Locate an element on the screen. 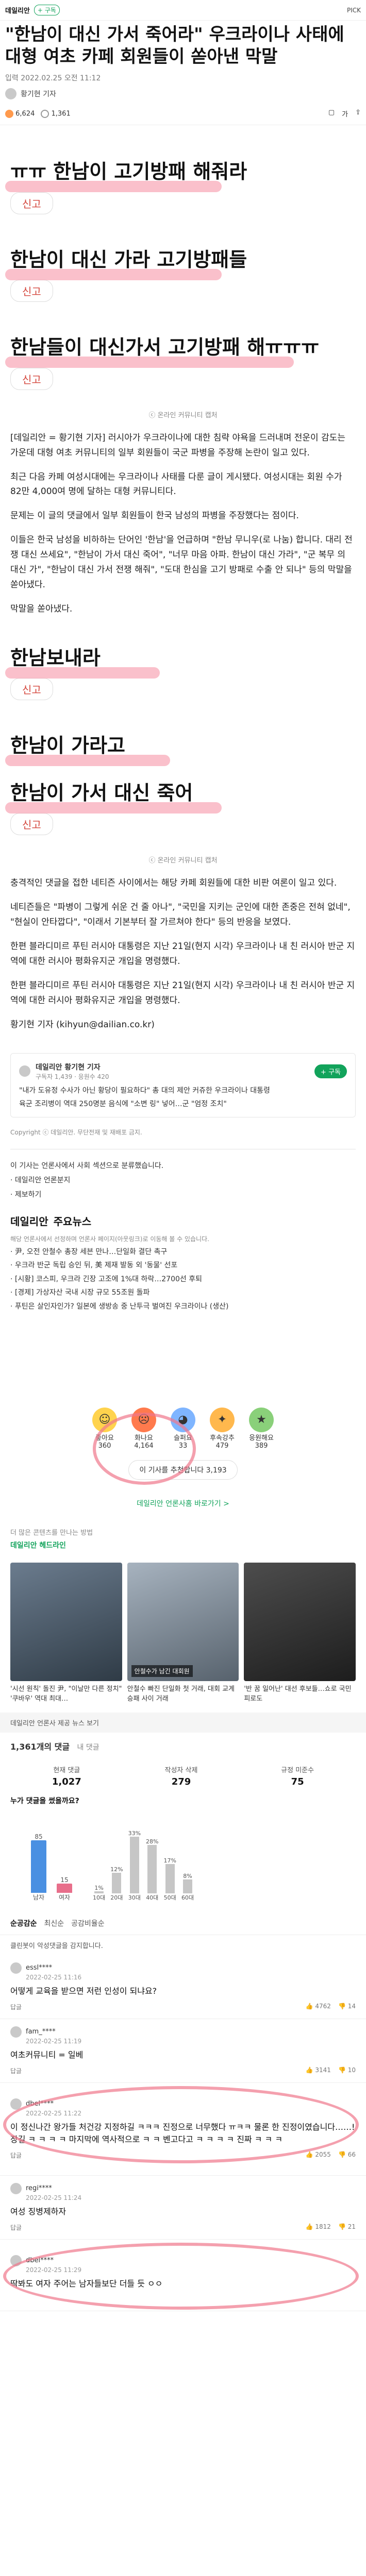 Image resolution: width=366 pixels, height=2576 pixels. age-value: 33% is located at coordinates (134, 1833).